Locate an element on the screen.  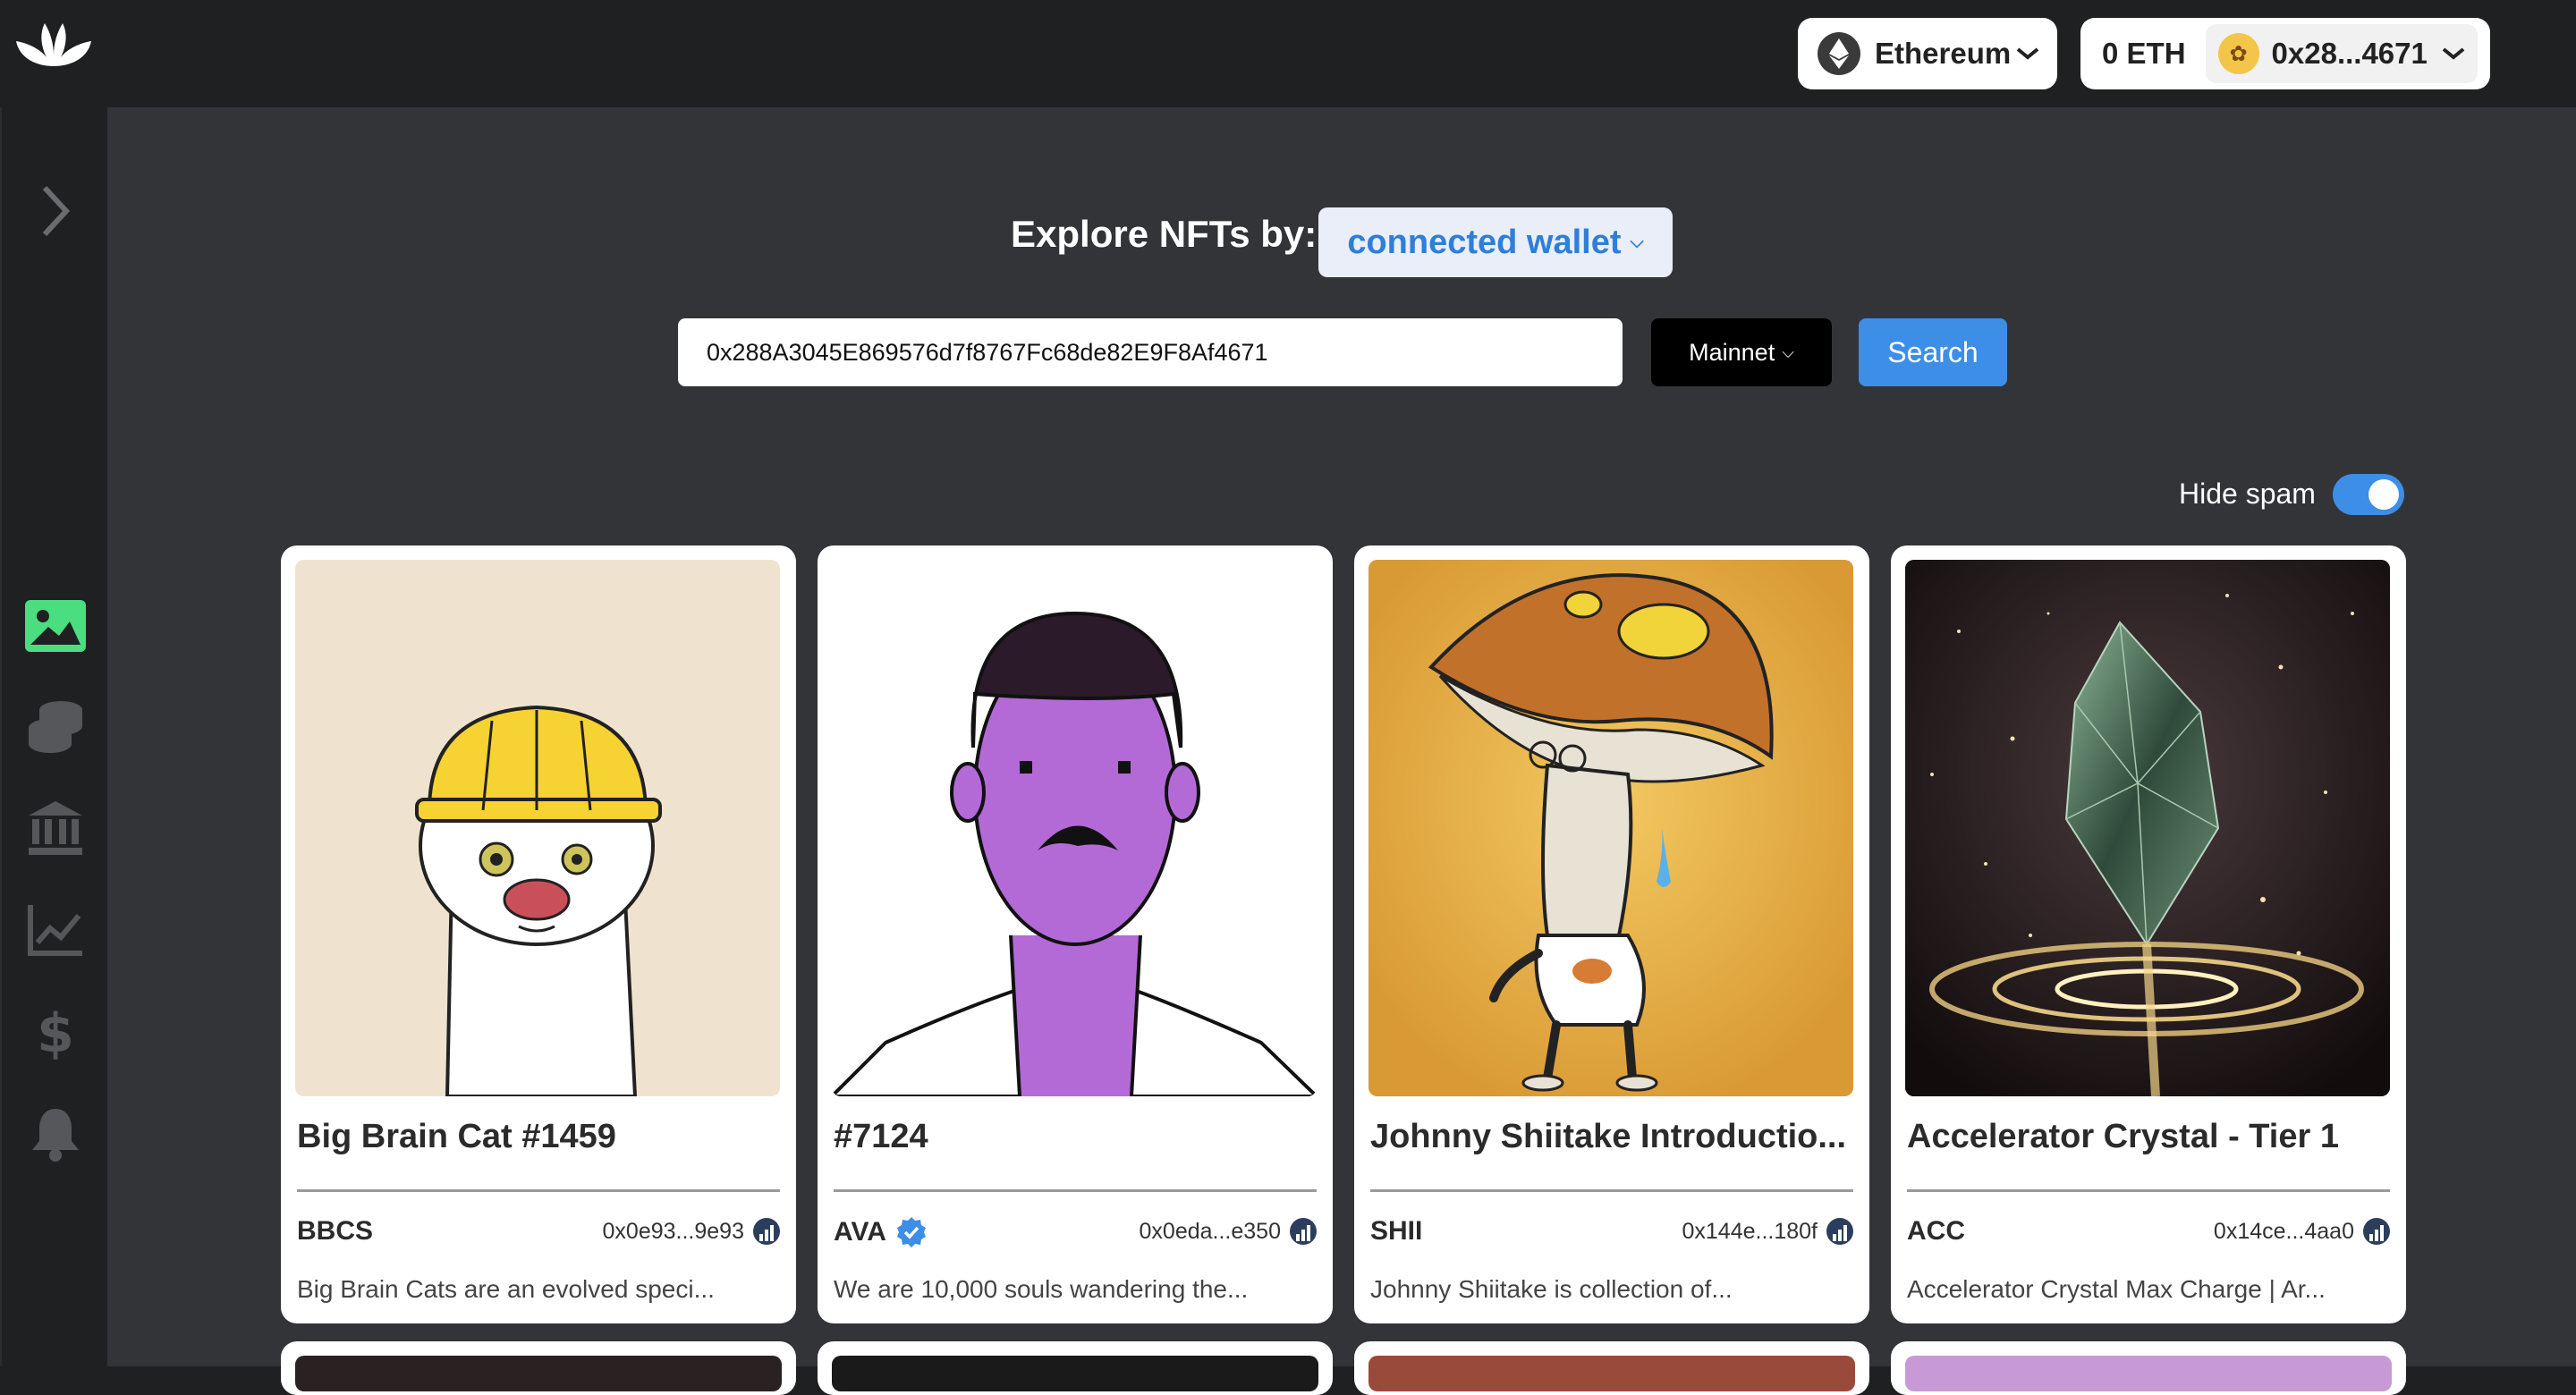
coins-icon is located at coordinates (55, 726).